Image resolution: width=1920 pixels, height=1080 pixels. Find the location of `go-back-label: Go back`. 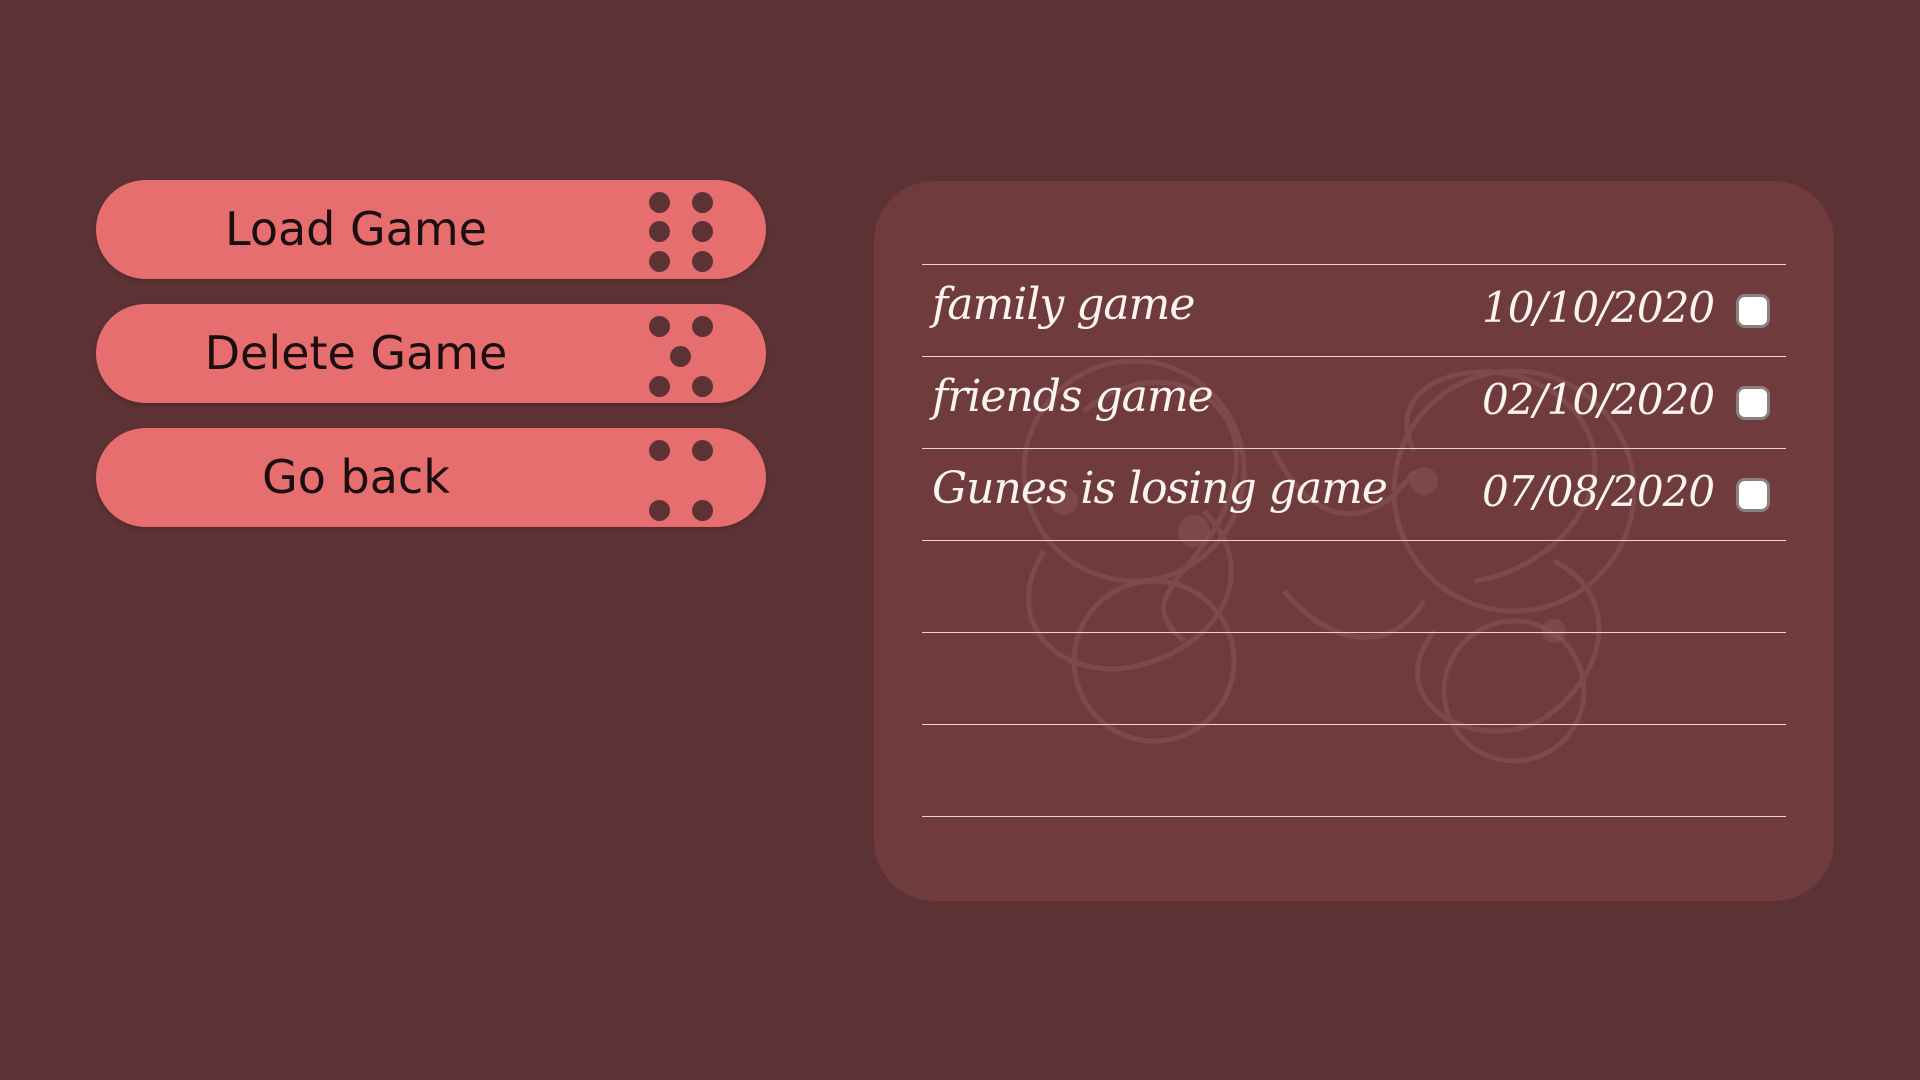

go-back-label: Go back is located at coordinates (356, 477).